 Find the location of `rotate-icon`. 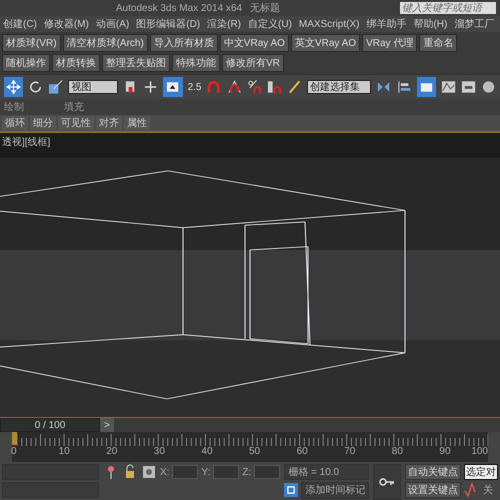

rotate-icon is located at coordinates (36, 87).